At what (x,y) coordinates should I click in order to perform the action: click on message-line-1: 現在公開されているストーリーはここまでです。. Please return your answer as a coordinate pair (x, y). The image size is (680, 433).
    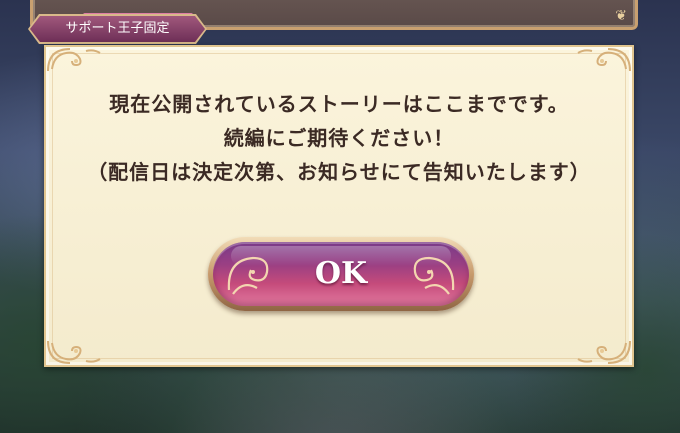
    Looking at the image, I should click on (339, 104).